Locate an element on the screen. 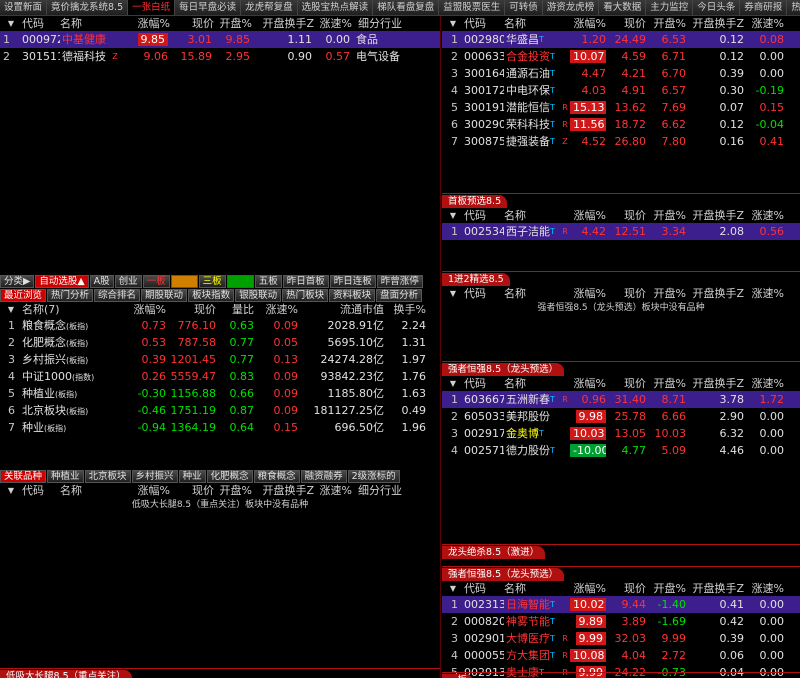 This screenshot has width=800, height=678. top-tab: 热点 is located at coordinates (793, 7).